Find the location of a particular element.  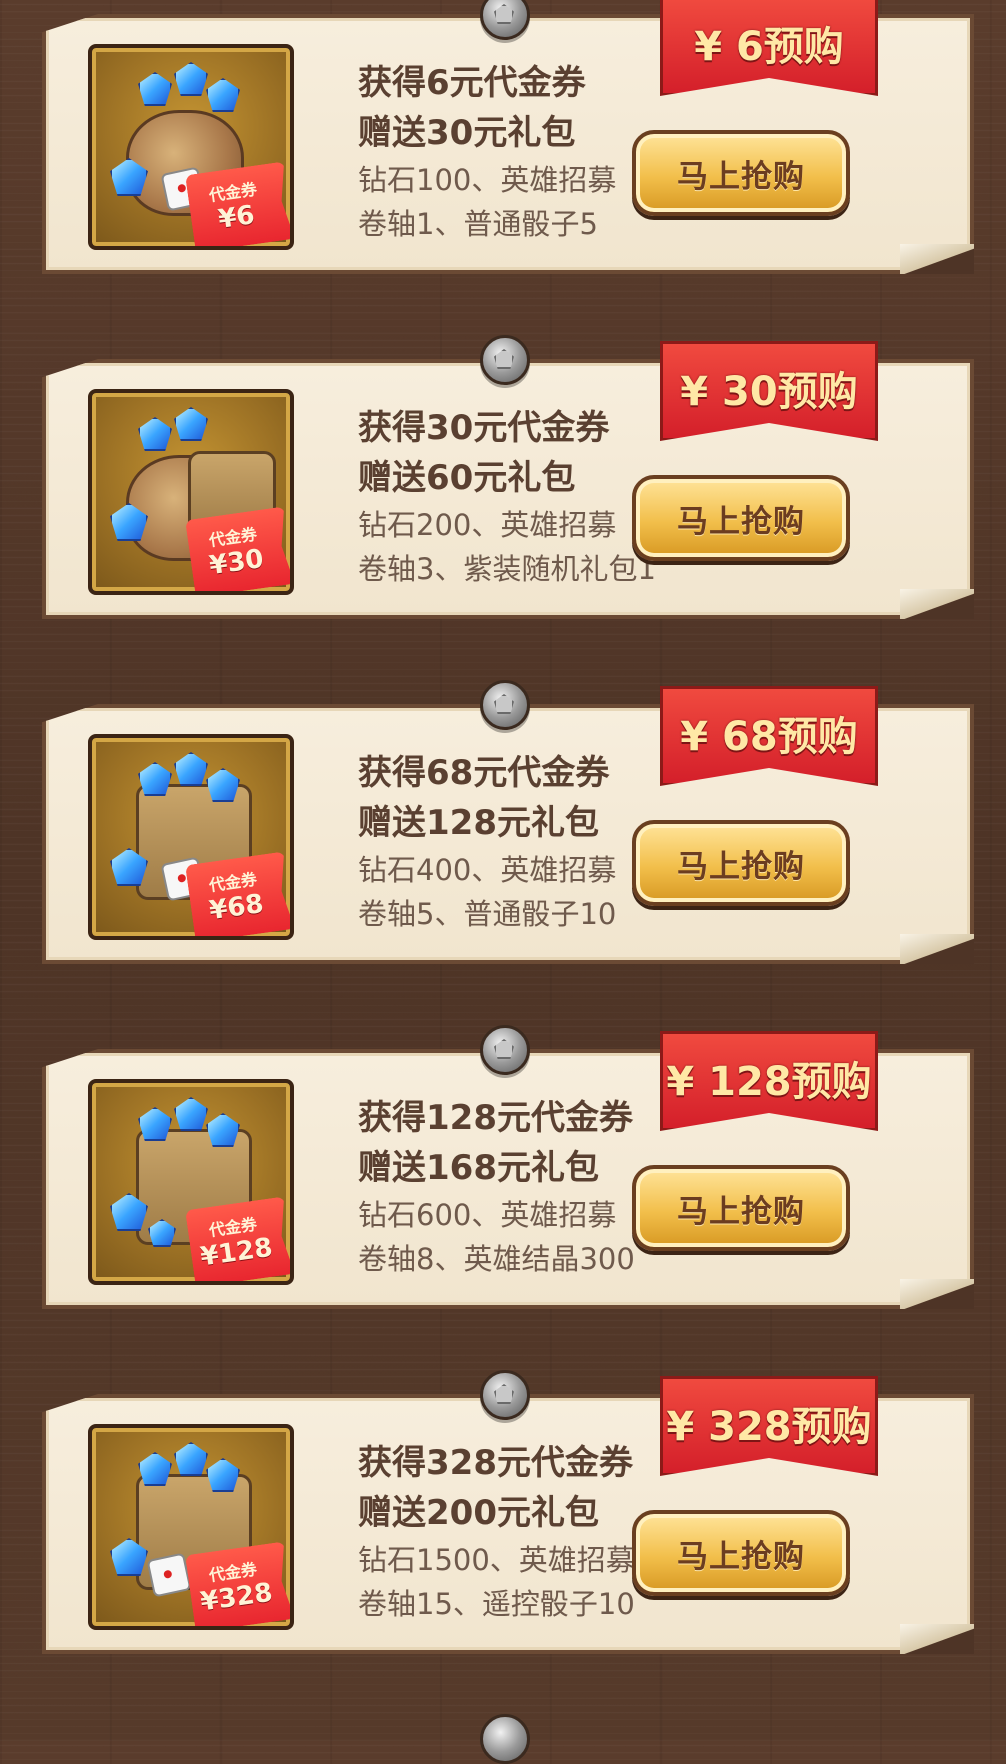

offer-desc-line-1: 钻石200、英雄招募 is located at coordinates (487, 525).